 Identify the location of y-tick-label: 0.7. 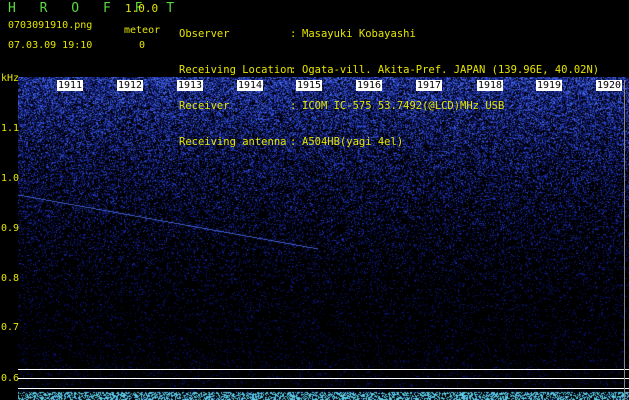
(10, 327).